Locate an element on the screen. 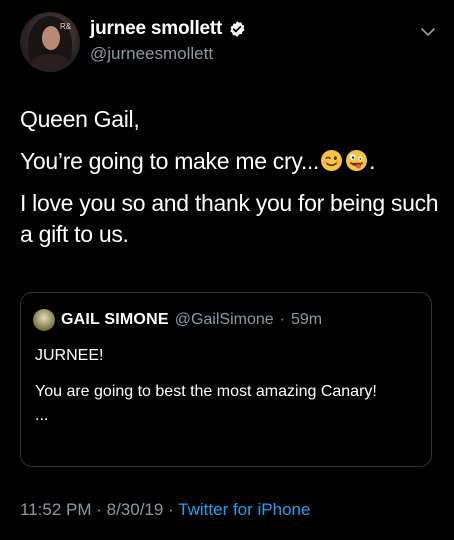  chevron-down-icon is located at coordinates (428, 32).